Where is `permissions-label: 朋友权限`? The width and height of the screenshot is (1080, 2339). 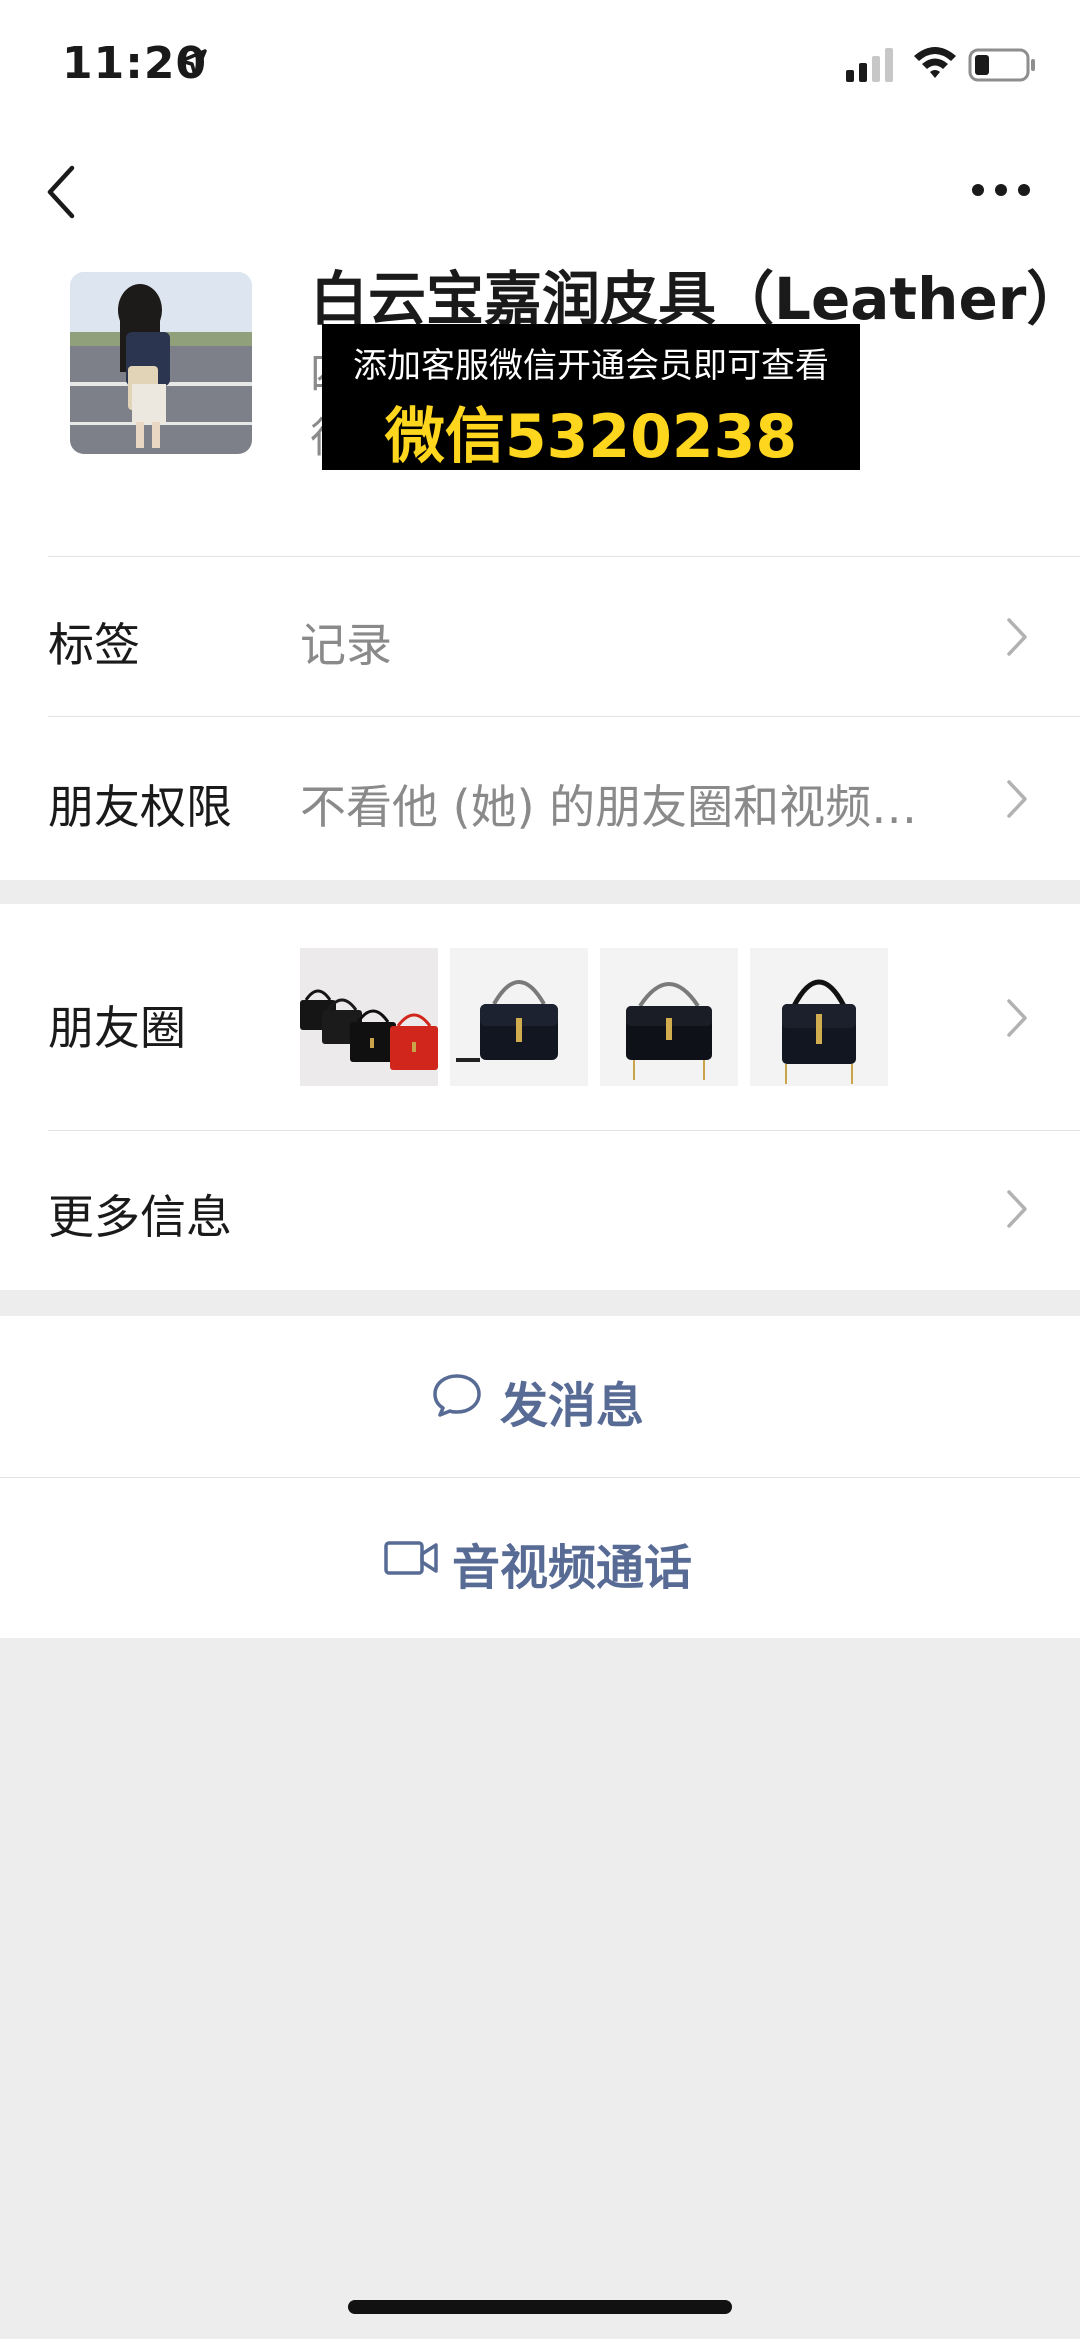
permissions-label: 朋友权限 is located at coordinates (140, 807).